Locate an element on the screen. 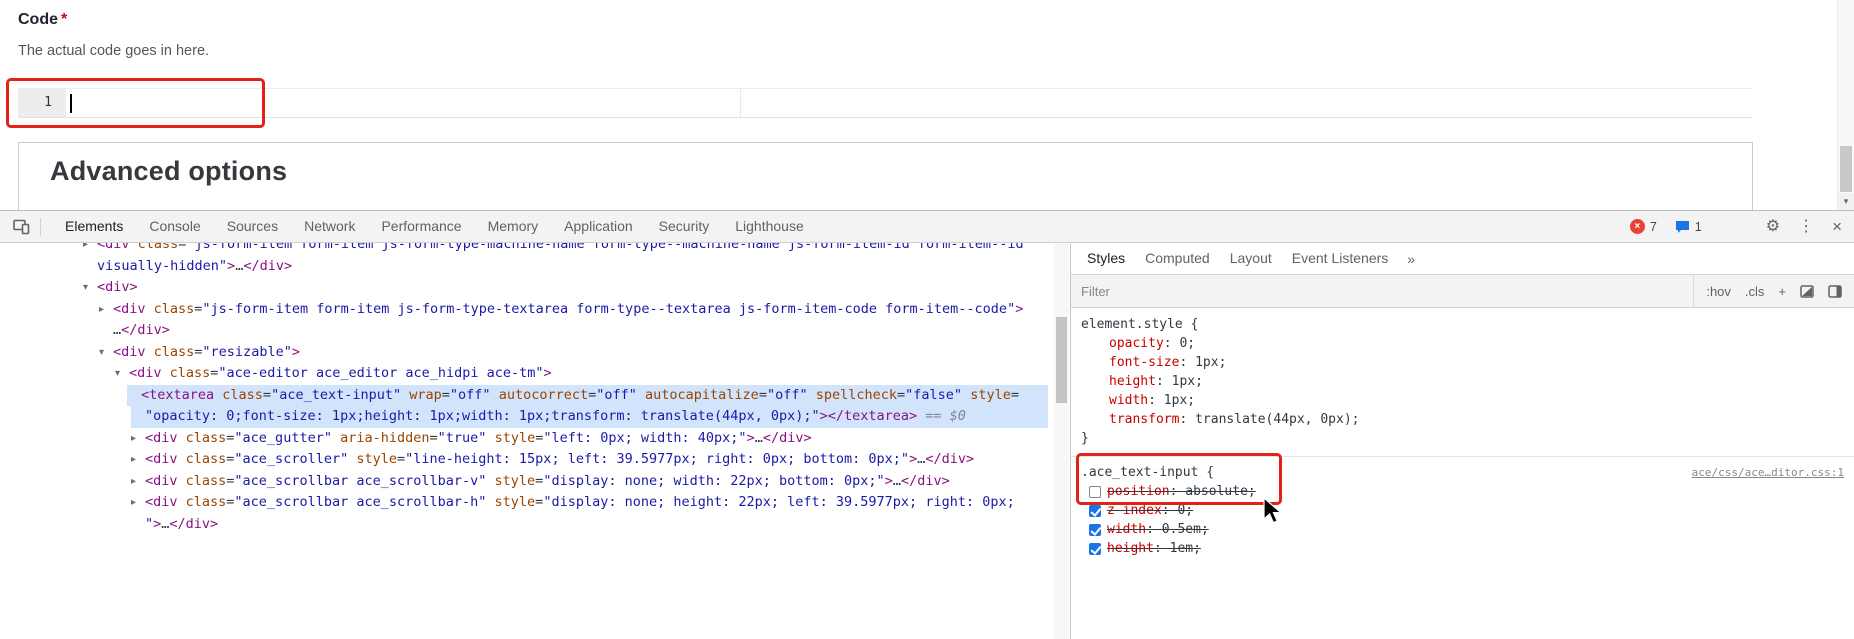 The image size is (1854, 639). toolbar-divider is located at coordinates (40, 226).